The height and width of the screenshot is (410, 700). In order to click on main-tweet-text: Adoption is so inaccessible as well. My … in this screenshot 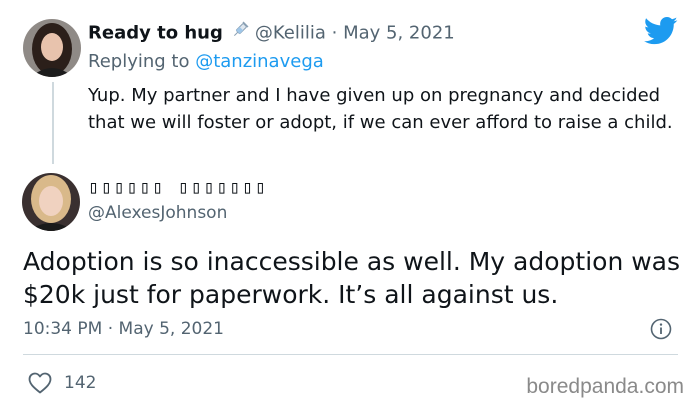, I will do `click(352, 278)`.